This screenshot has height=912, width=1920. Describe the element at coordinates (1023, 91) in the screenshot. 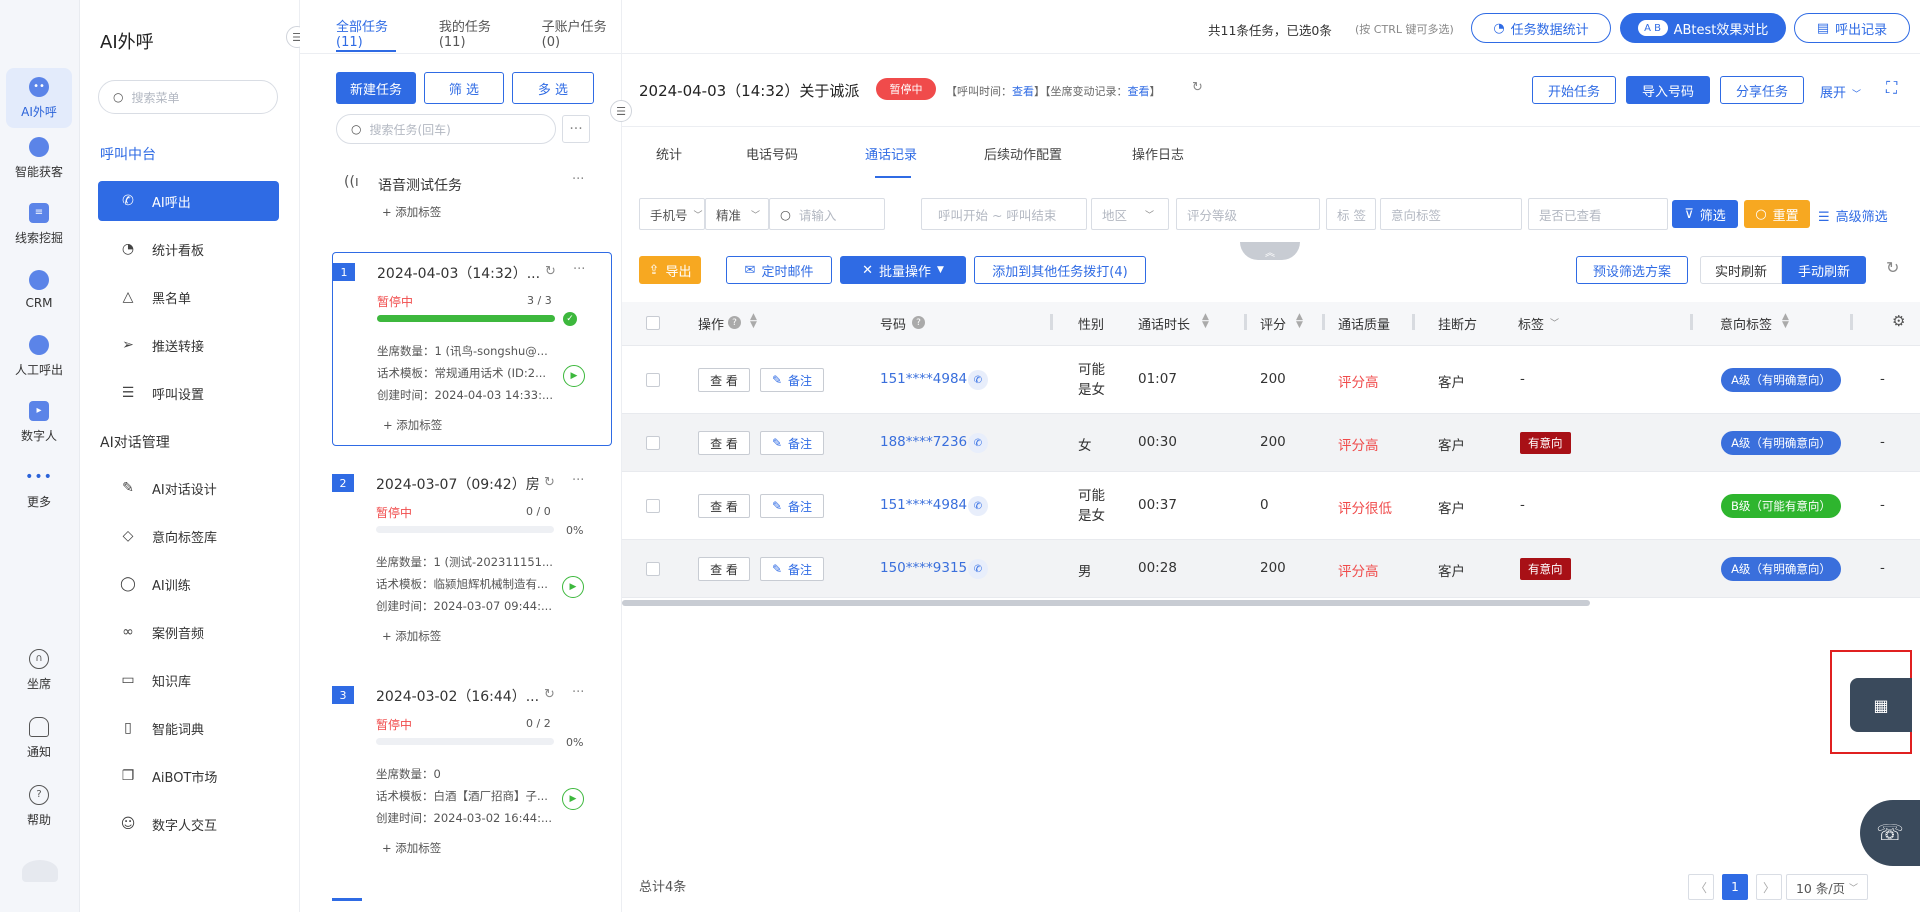

I see `call-time-view-link: 查看` at that location.